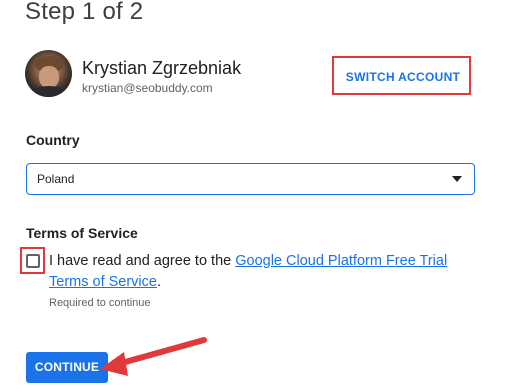  I want to click on avatar, so click(48, 73).